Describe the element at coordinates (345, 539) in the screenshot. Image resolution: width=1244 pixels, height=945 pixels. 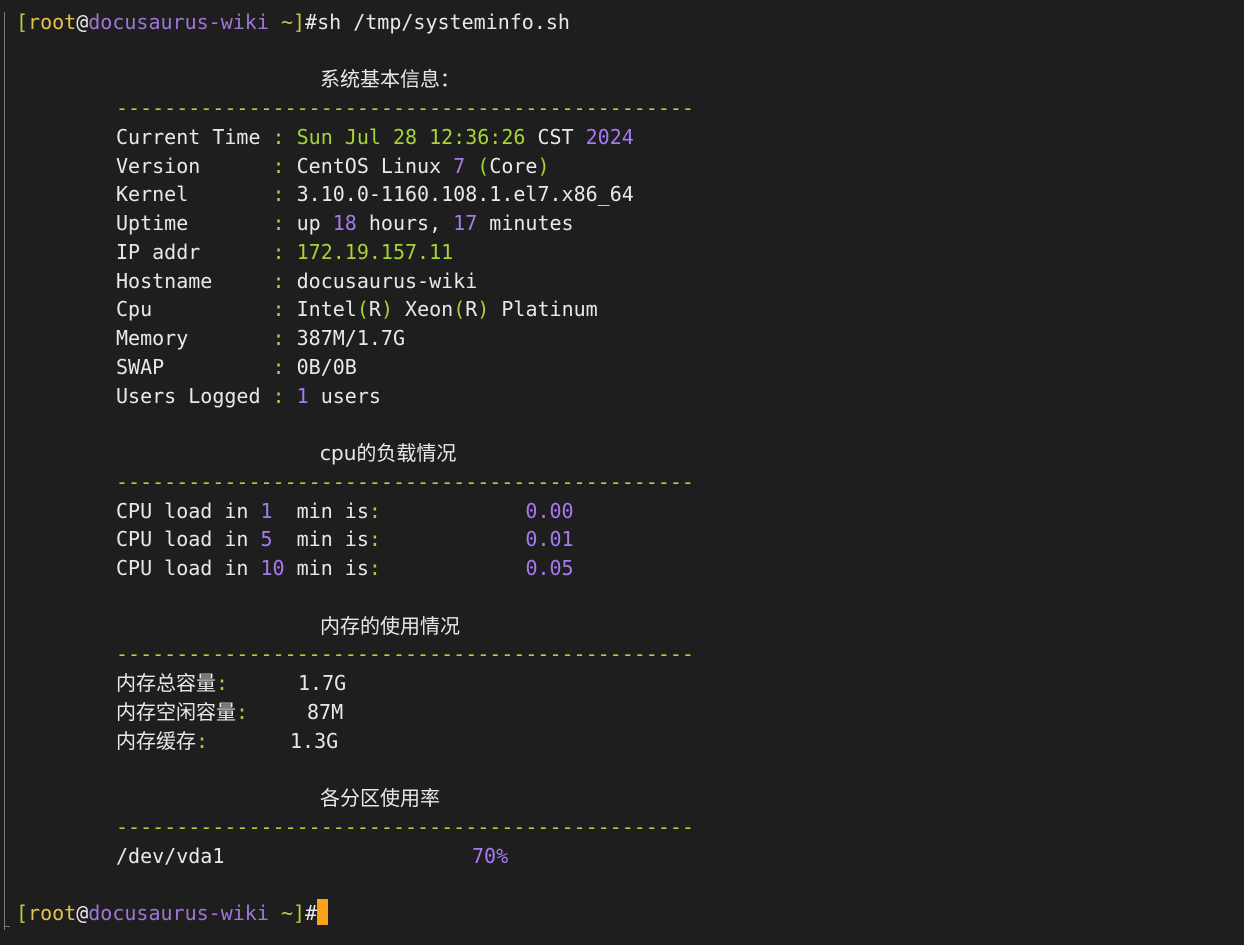
I see `cpu-load-row: CPU load in 5 min is: 0.01` at that location.